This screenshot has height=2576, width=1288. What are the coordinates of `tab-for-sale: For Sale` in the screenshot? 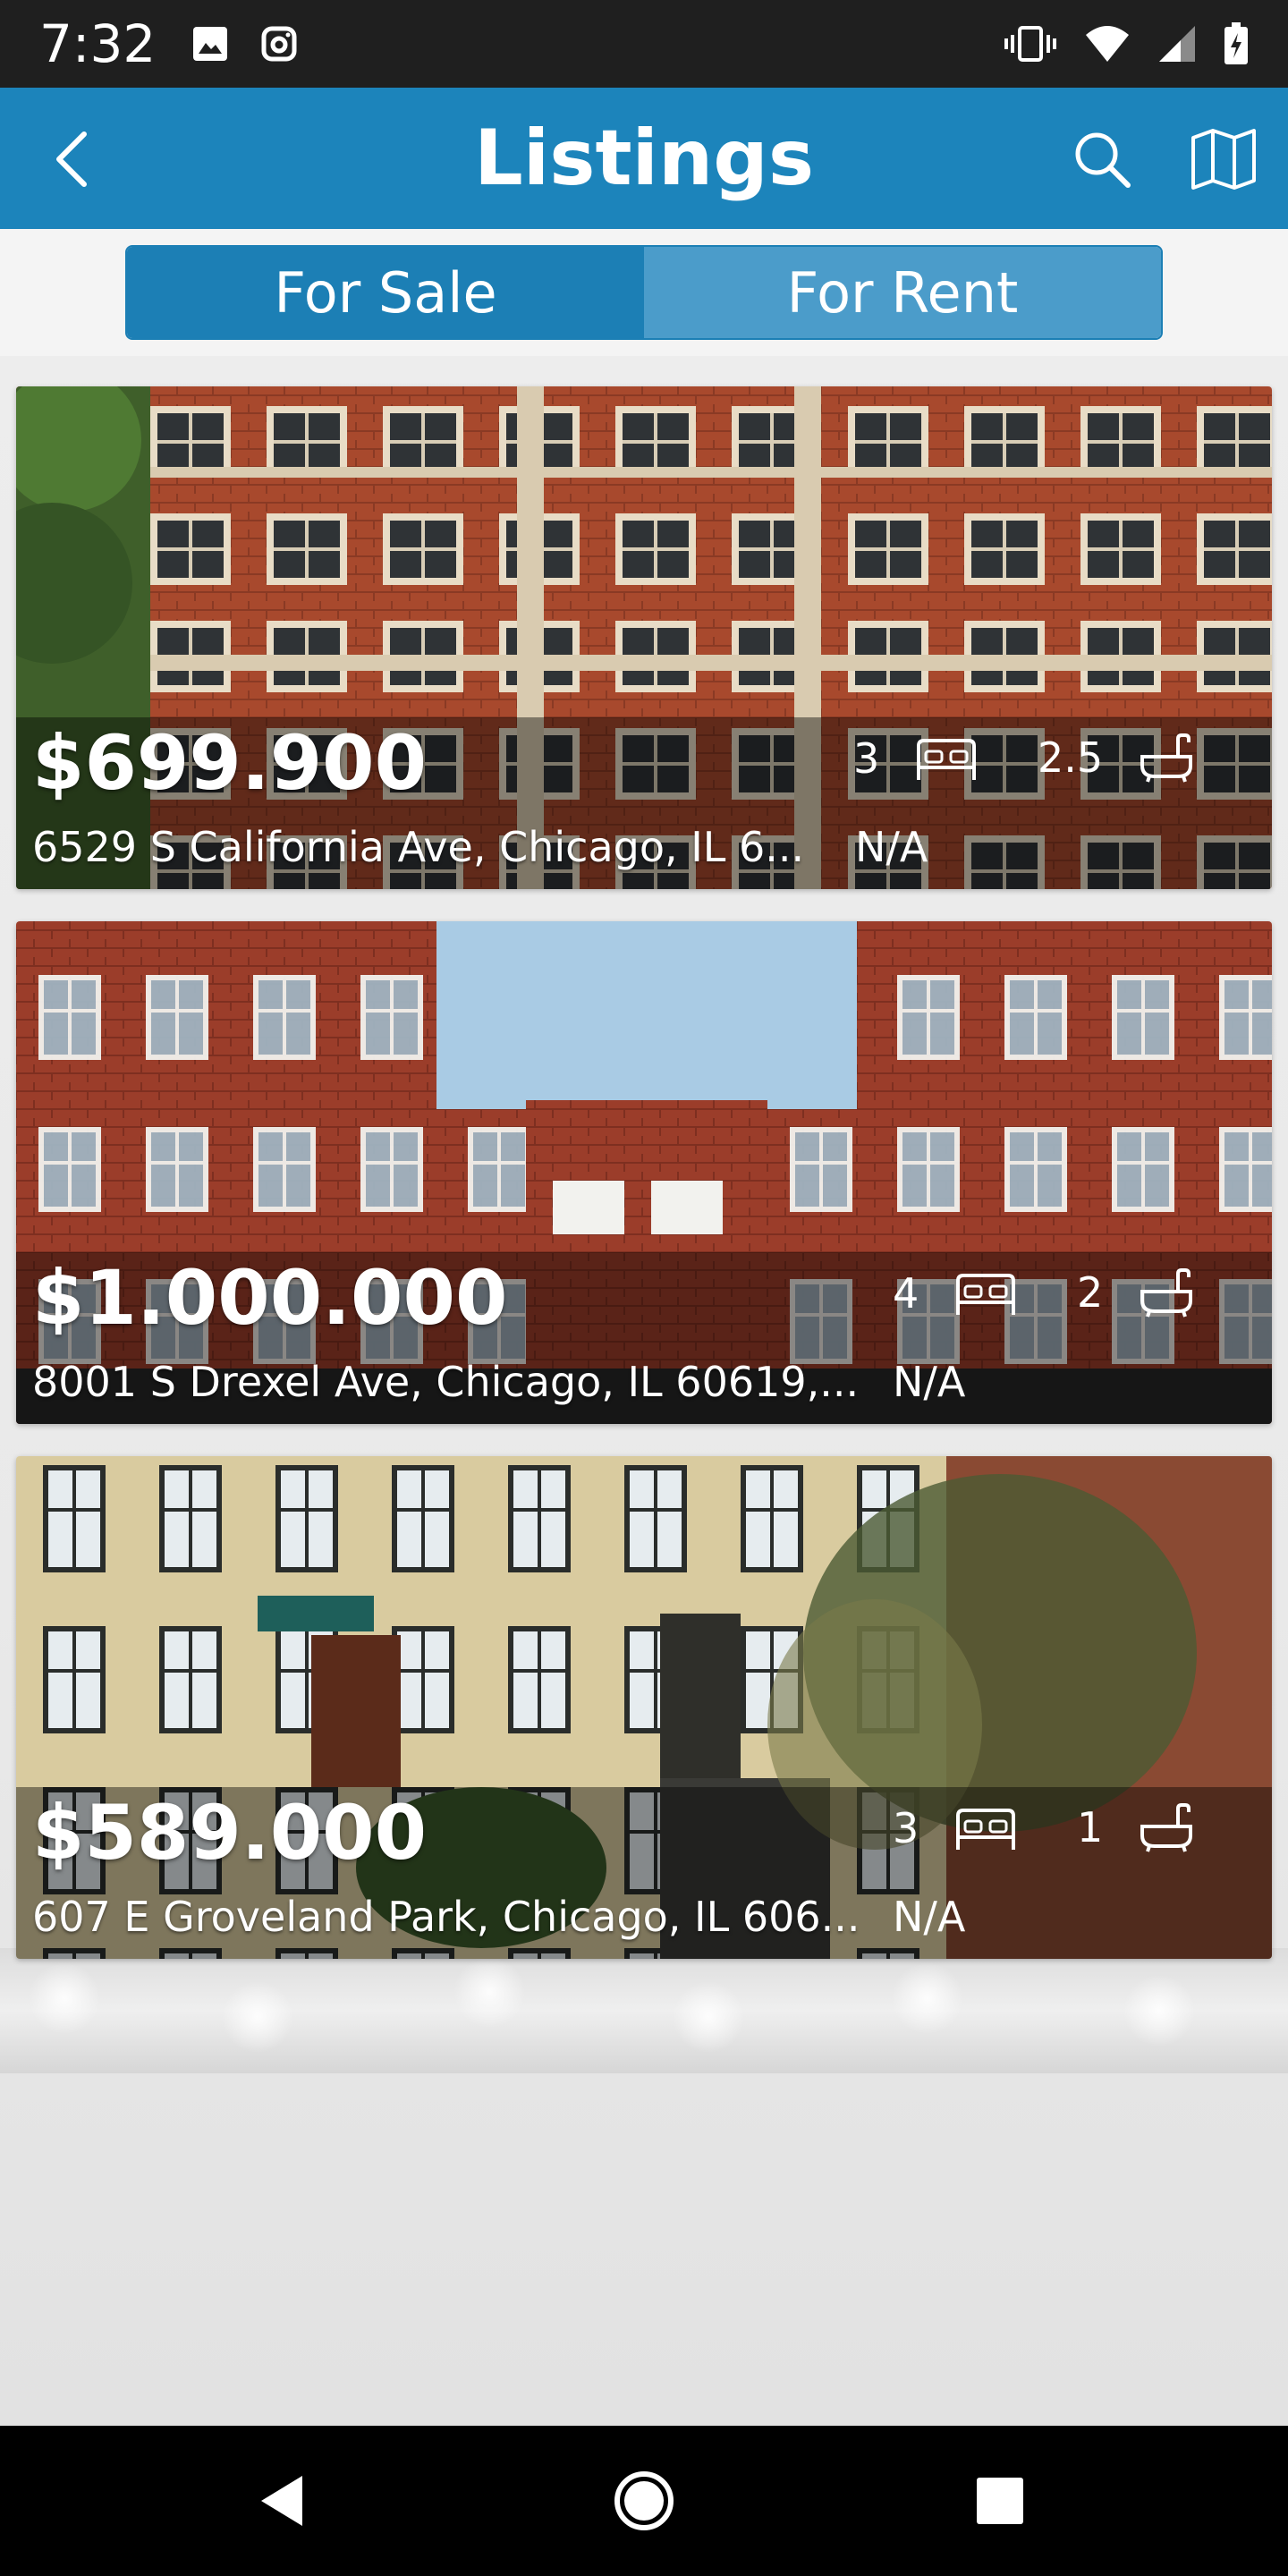 It's located at (385, 292).